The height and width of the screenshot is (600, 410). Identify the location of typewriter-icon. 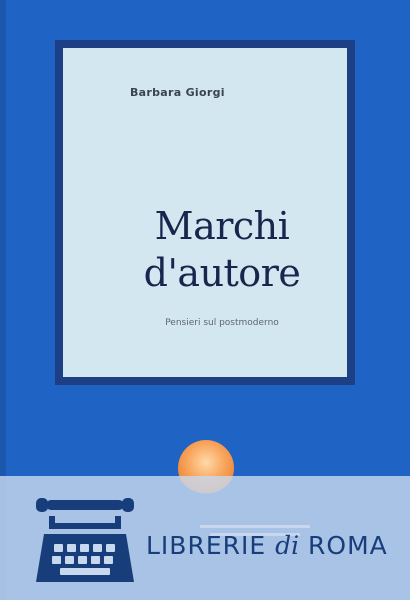
(85, 540).